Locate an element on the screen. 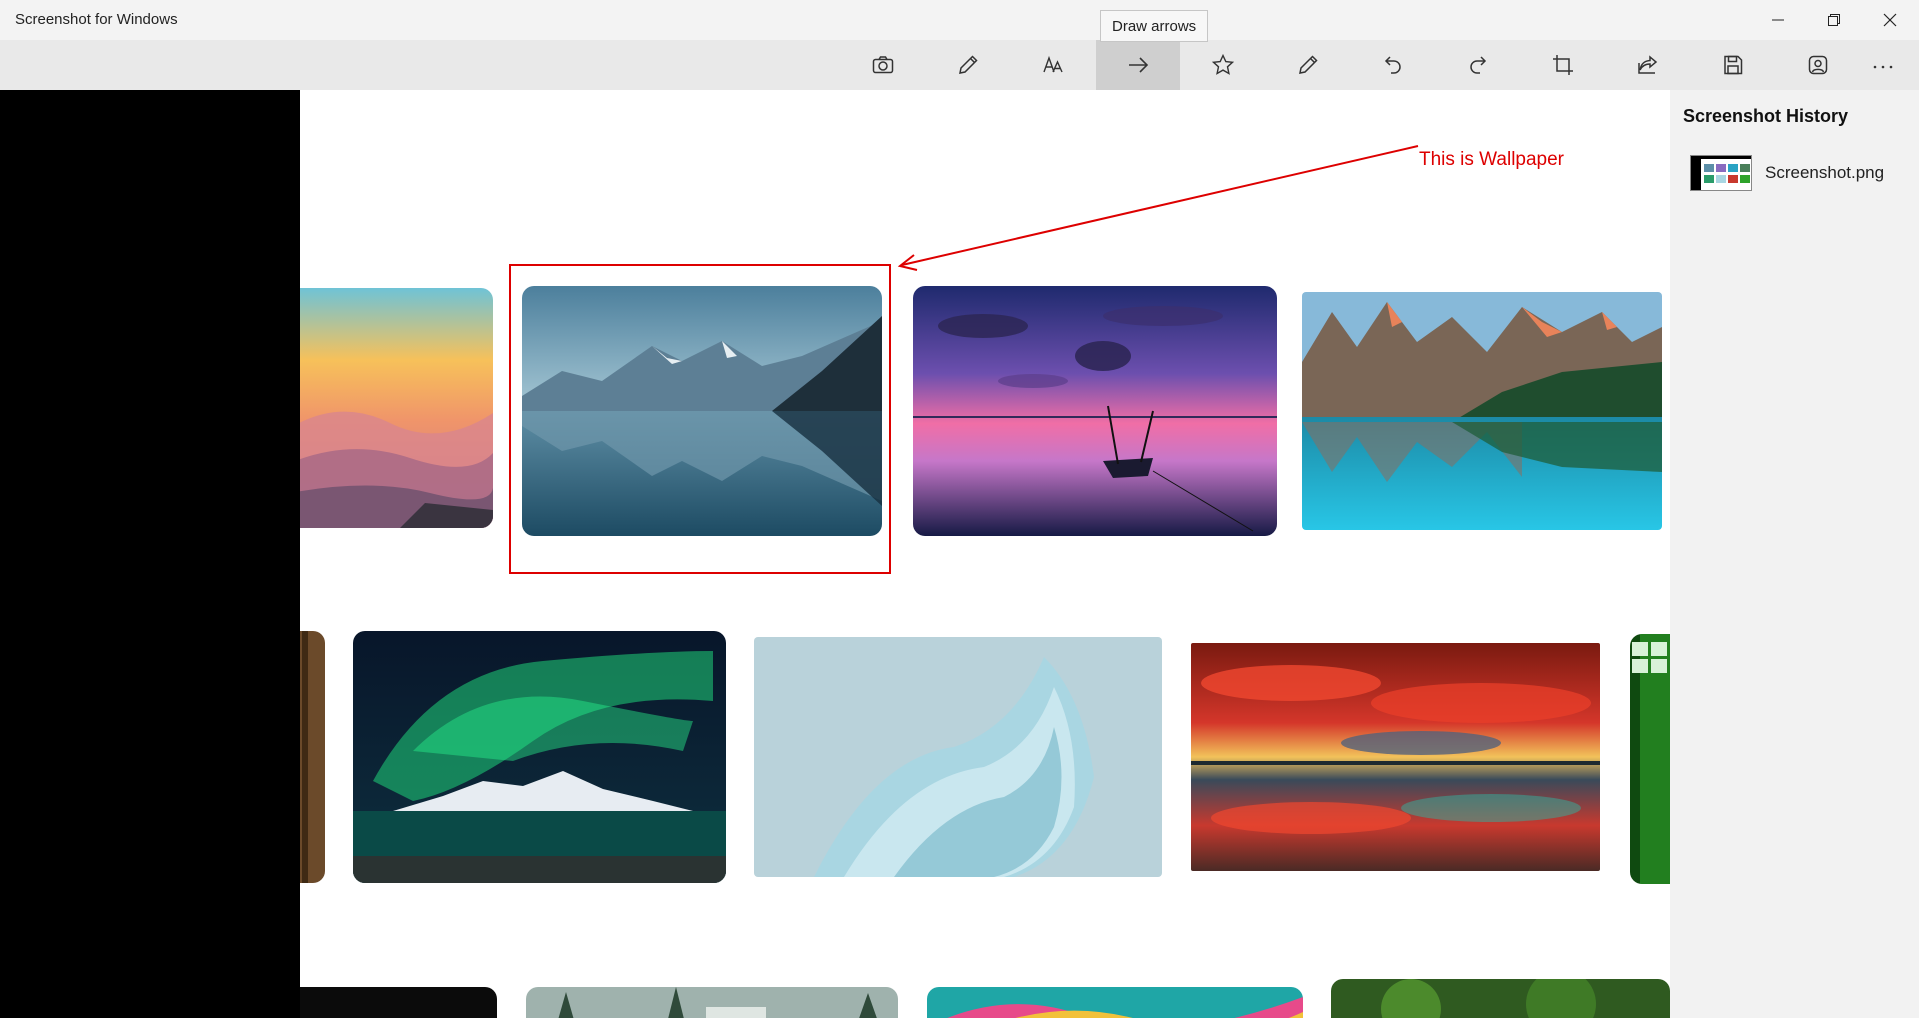 The height and width of the screenshot is (1018, 1919). black-margin is located at coordinates (150, 554).